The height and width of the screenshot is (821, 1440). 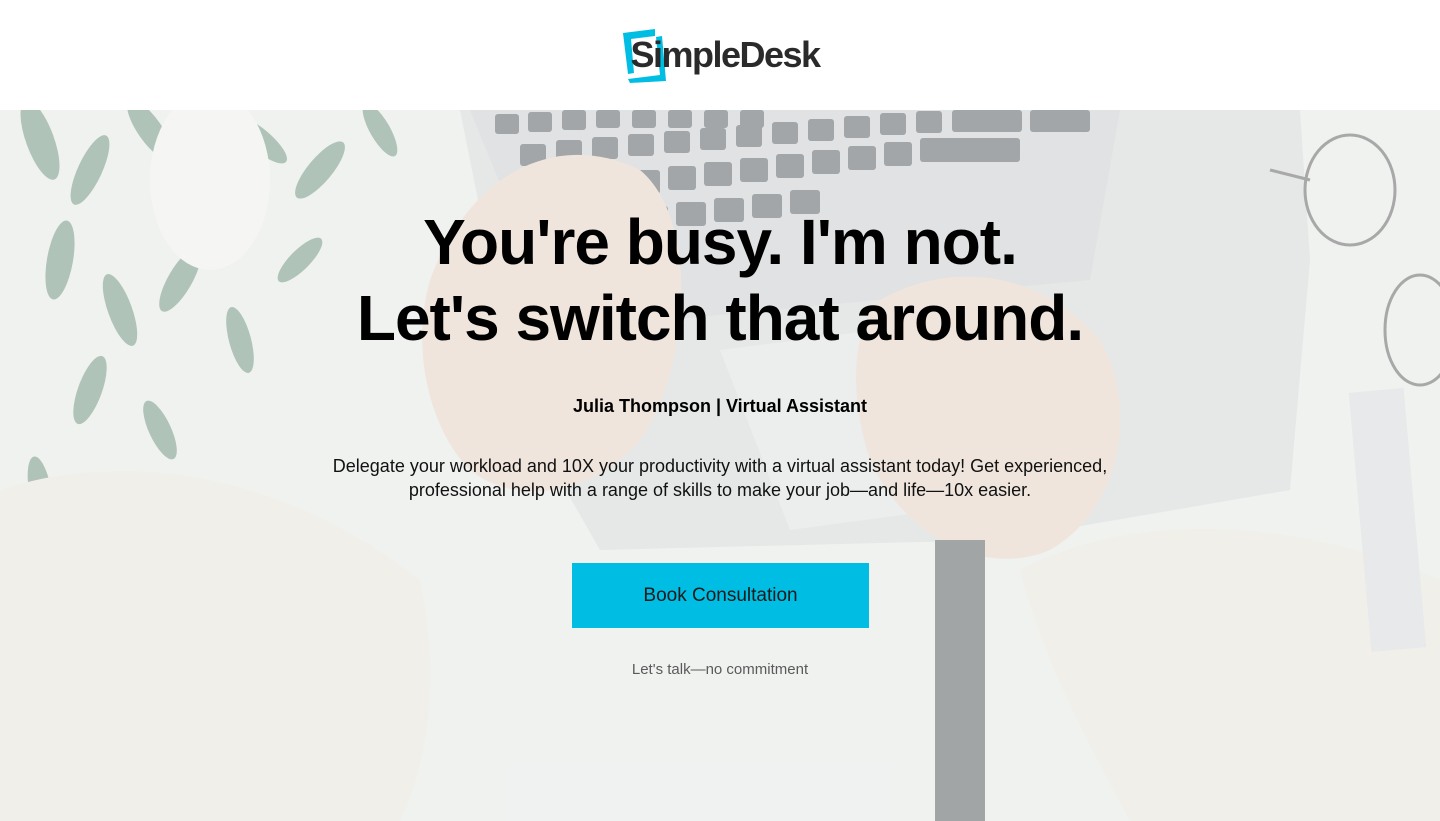 What do you see at coordinates (725, 54) in the screenshot?
I see `logo-text: SimpleDesk` at bounding box center [725, 54].